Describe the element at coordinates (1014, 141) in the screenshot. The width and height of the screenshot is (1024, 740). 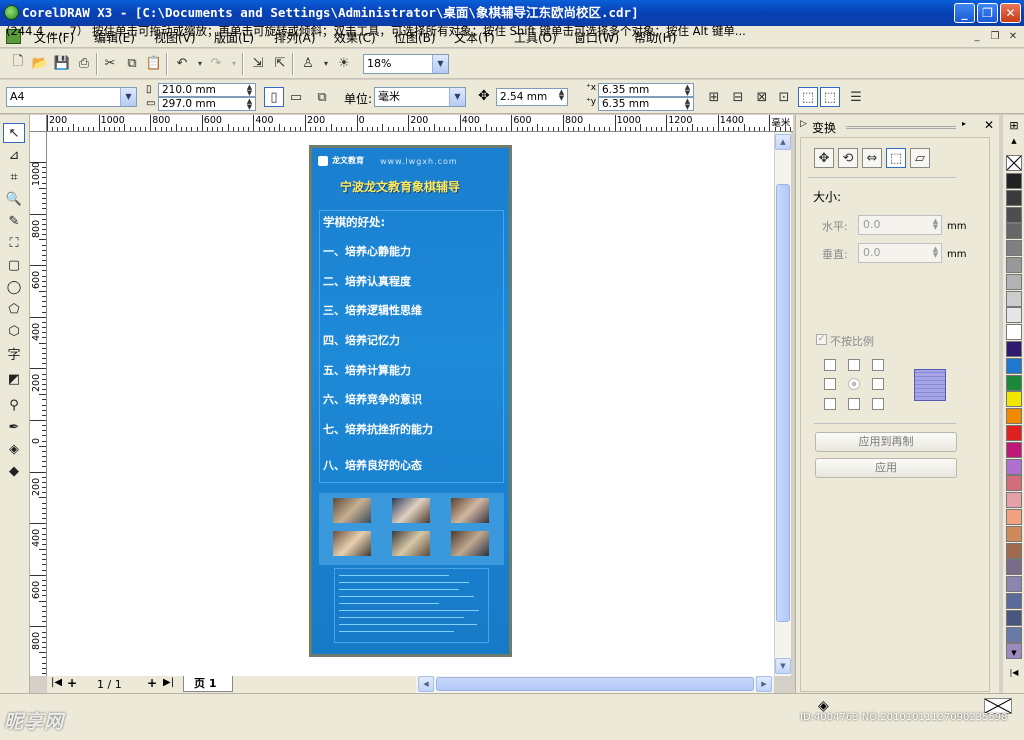
I see `palette-scroll-up-icon: ▲` at that location.